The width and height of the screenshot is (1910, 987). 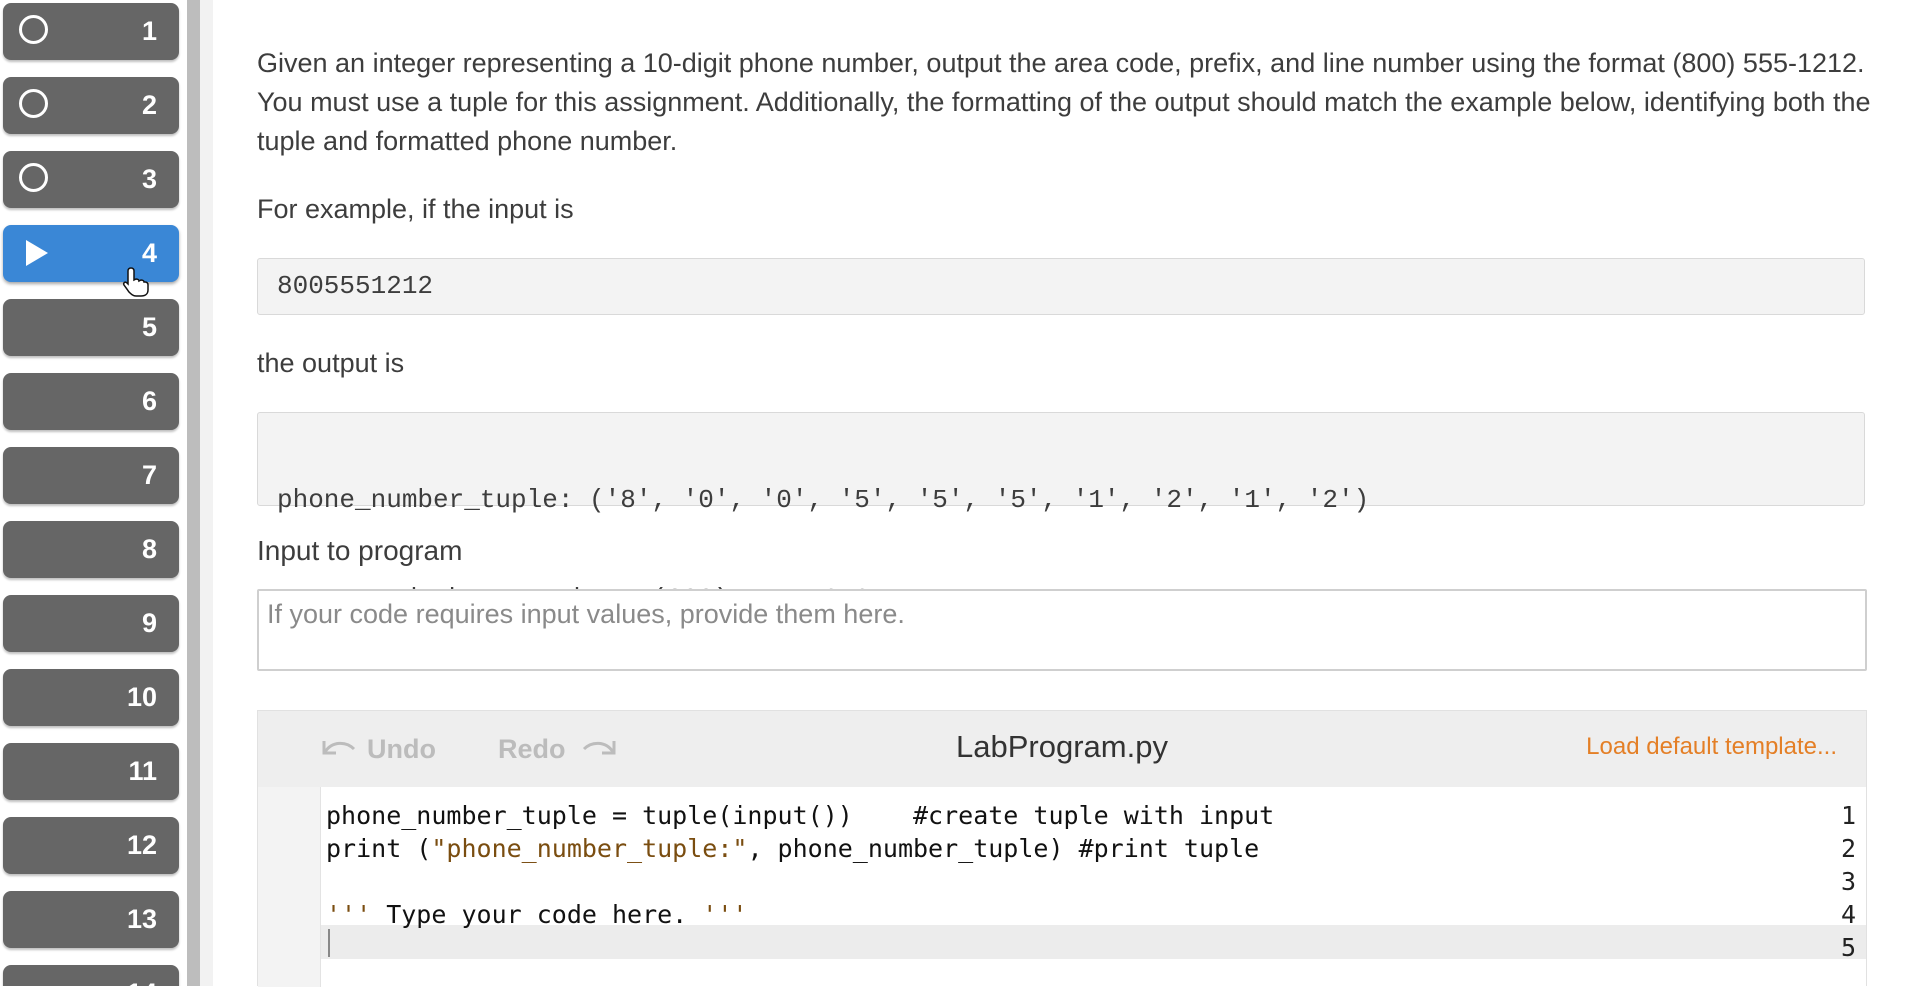 What do you see at coordinates (141, 919) in the screenshot?
I see `sidebar-item-label: 13` at bounding box center [141, 919].